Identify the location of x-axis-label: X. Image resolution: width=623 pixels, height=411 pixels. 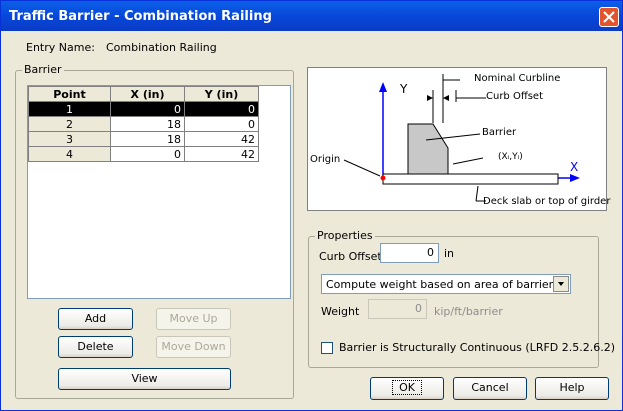
(574, 167).